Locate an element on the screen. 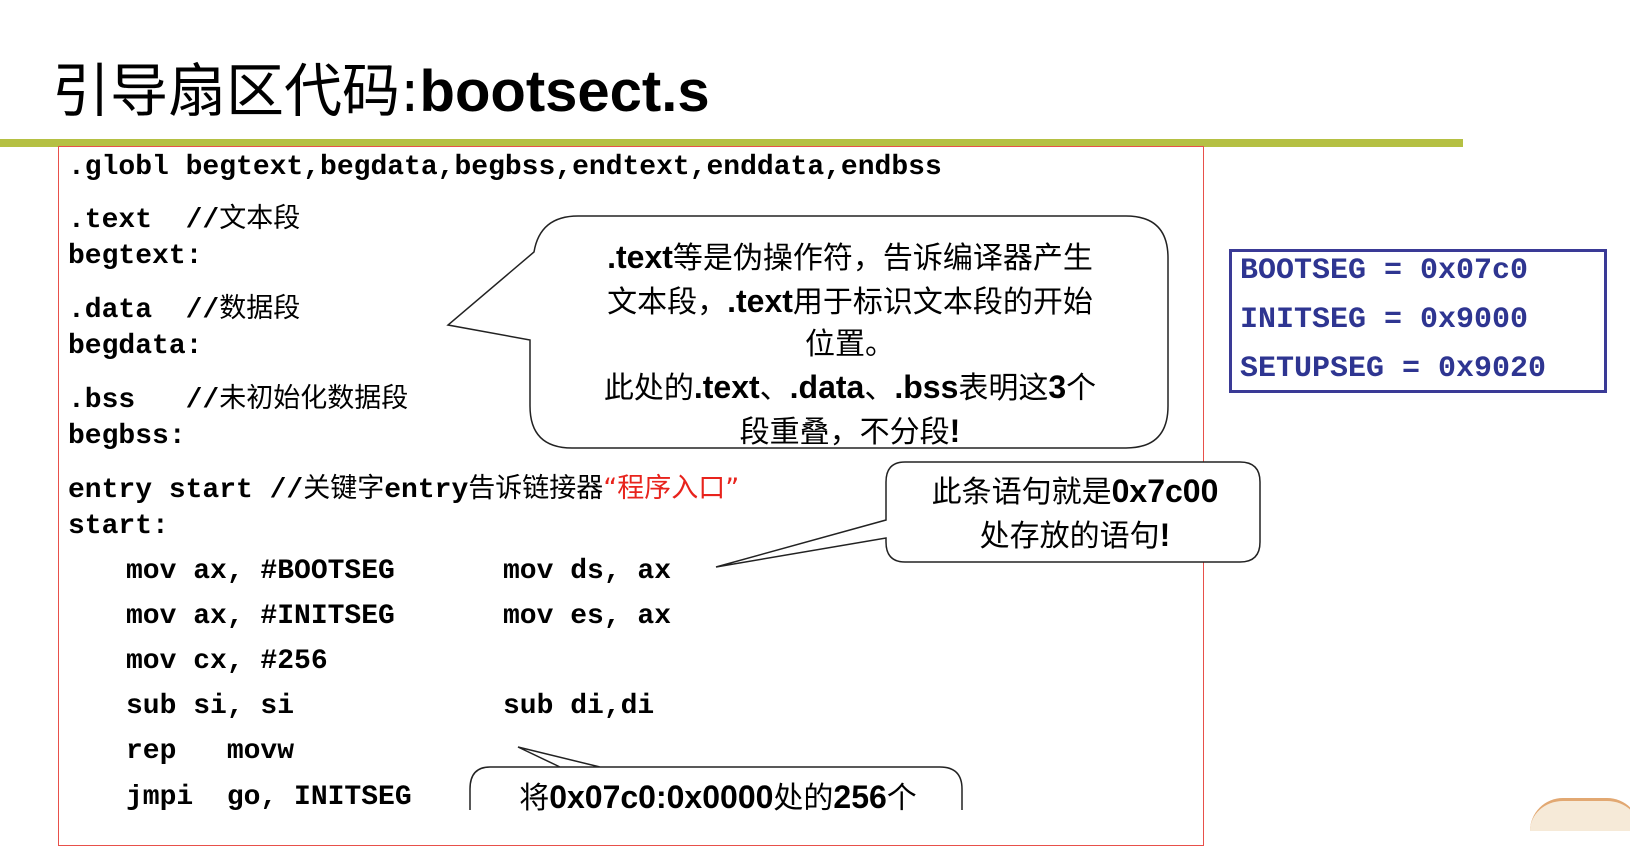 The image size is (1630, 846). segment-bootseg: BOOTSEG = 0x07c0 is located at coordinates (1384, 271).